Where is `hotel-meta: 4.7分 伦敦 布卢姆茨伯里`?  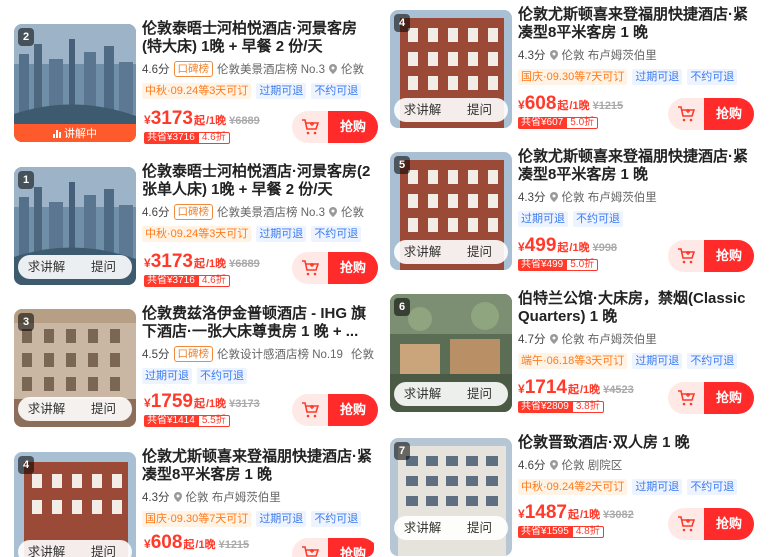 hotel-meta: 4.7分 伦敦 布卢姆茨伯里 is located at coordinates (640, 339).